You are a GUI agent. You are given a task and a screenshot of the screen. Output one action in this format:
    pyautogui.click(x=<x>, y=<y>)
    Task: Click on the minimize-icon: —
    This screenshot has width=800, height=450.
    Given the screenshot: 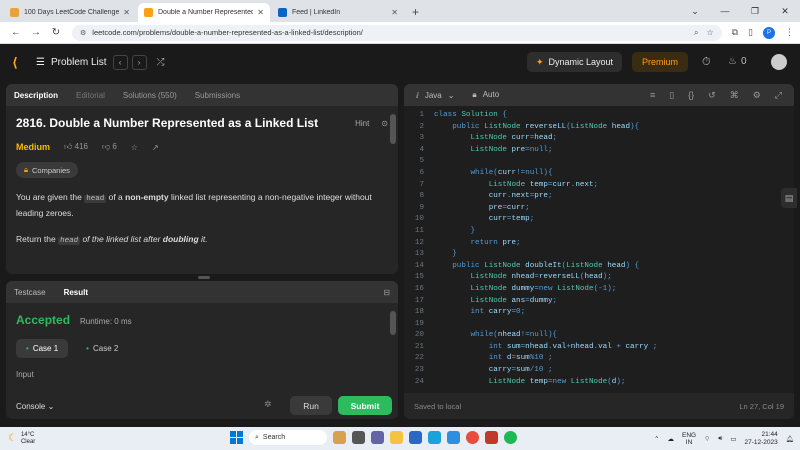 What is the action you would take?
    pyautogui.click(x=725, y=11)
    